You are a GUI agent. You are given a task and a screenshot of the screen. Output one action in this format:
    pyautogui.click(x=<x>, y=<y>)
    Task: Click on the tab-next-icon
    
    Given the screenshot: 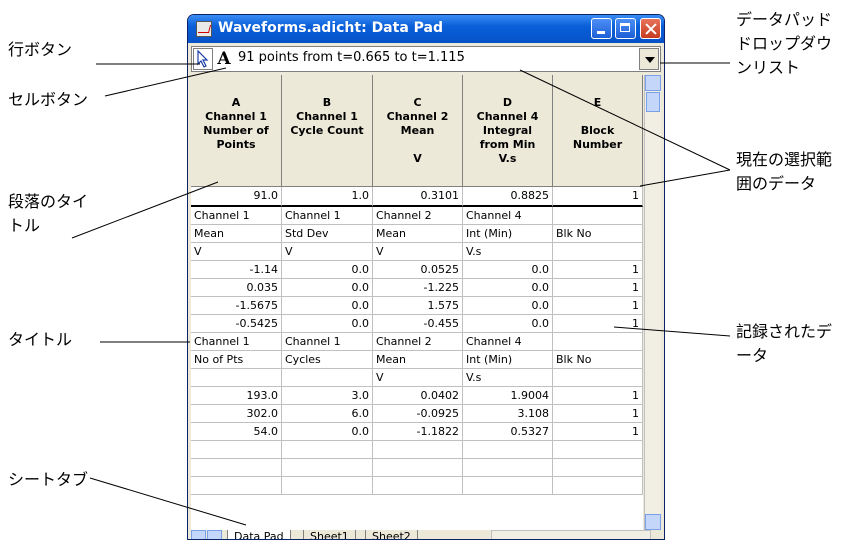 What is the action you would take?
    pyautogui.click(x=214, y=534)
    